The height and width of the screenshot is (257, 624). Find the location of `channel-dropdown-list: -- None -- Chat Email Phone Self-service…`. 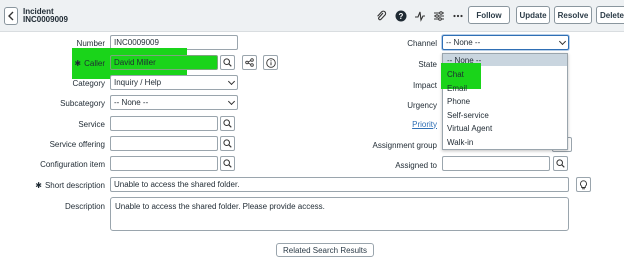

channel-dropdown-list: -- None -- Chat Email Phone Self-service… is located at coordinates (504, 101).